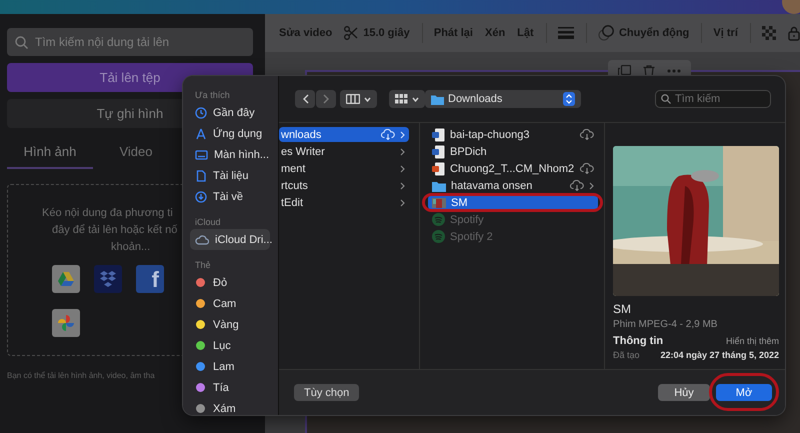 The height and width of the screenshot is (433, 800). What do you see at coordinates (569, 99) in the screenshot?
I see `stepper-icon` at bounding box center [569, 99].